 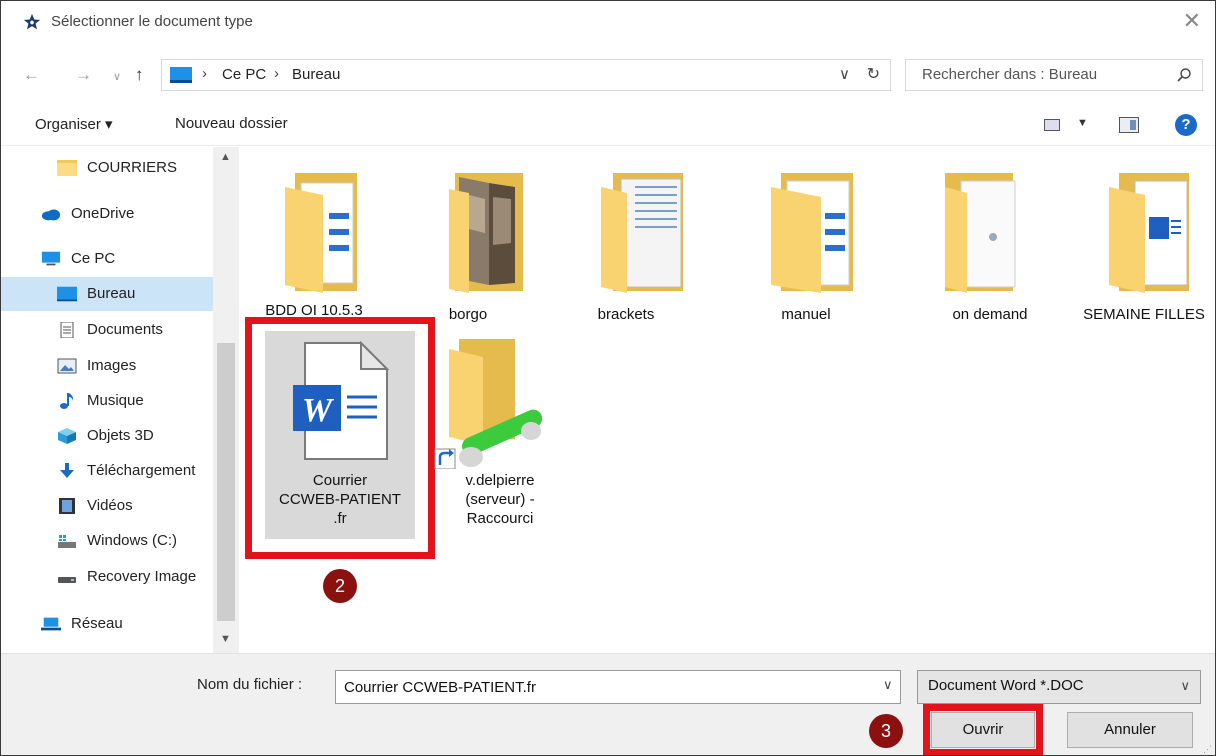 I want to click on file-item-label-line: (serveur) -, so click(x=500, y=499).